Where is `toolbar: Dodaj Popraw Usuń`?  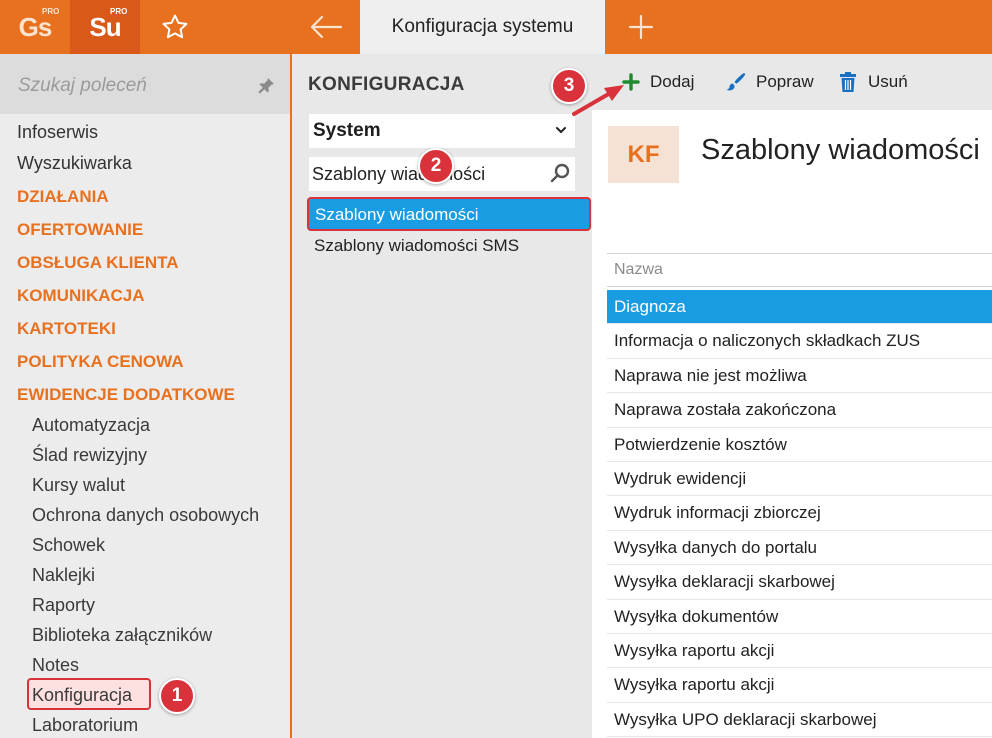
toolbar: Dodaj Popraw Usuń is located at coordinates (792, 82).